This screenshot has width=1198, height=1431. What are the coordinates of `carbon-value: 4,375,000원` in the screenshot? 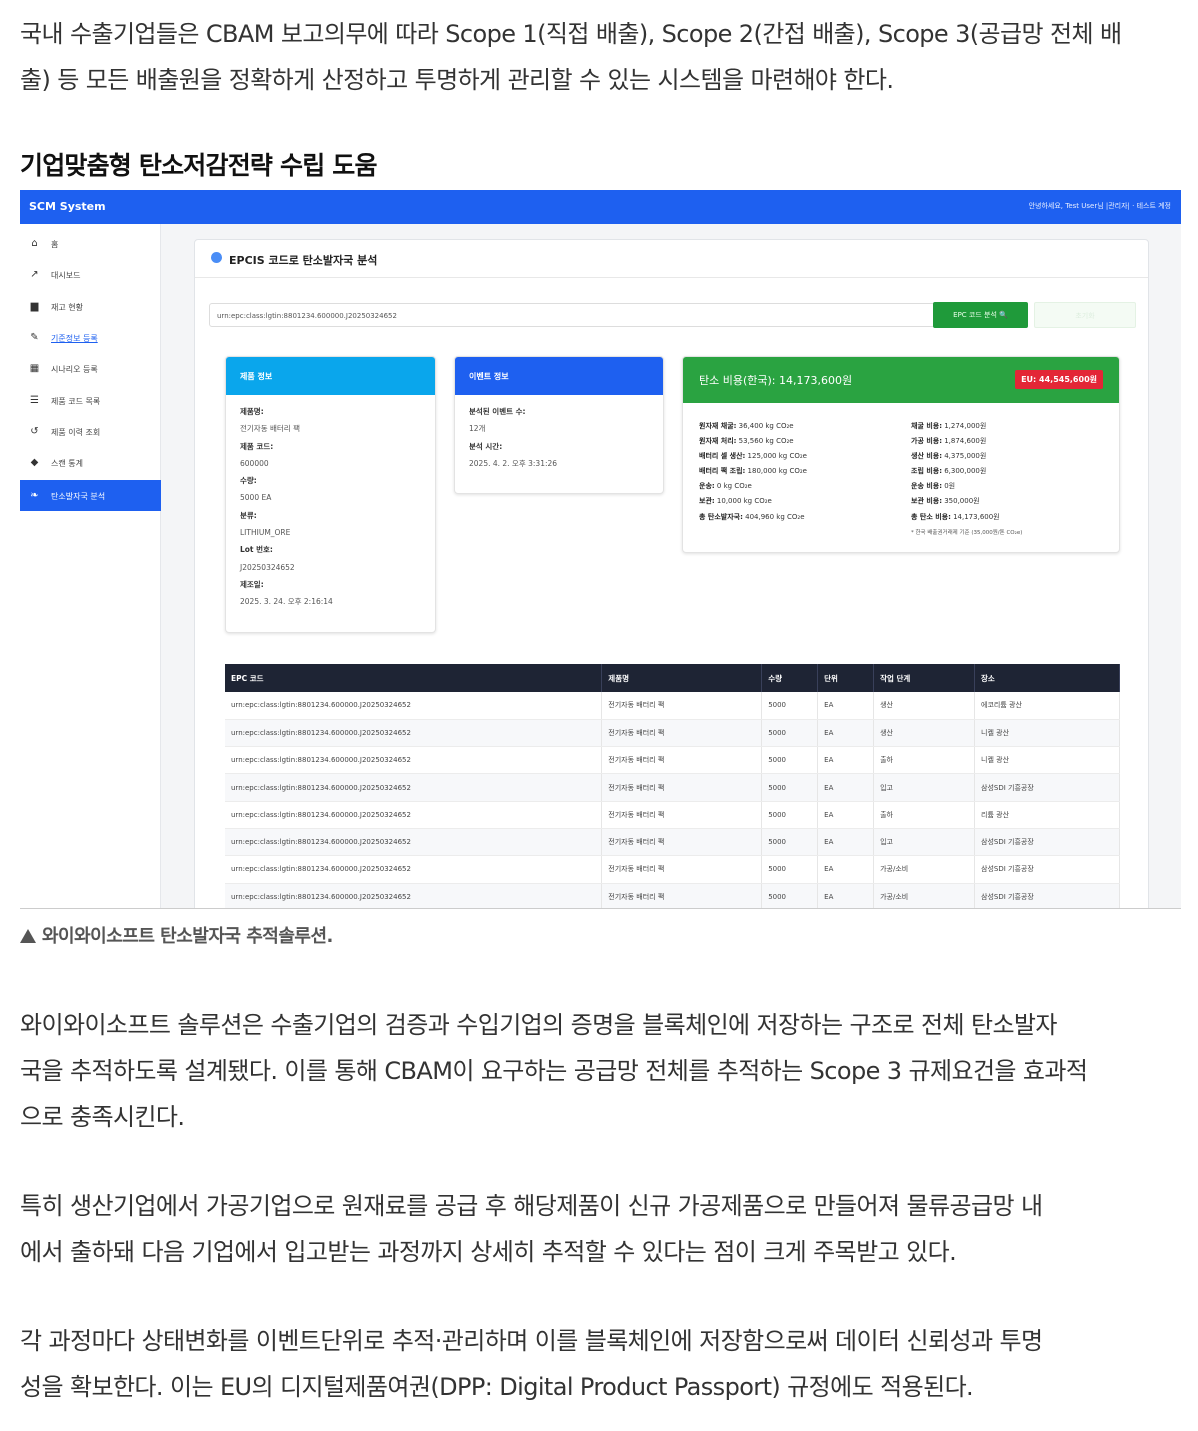 It's located at (964, 456).